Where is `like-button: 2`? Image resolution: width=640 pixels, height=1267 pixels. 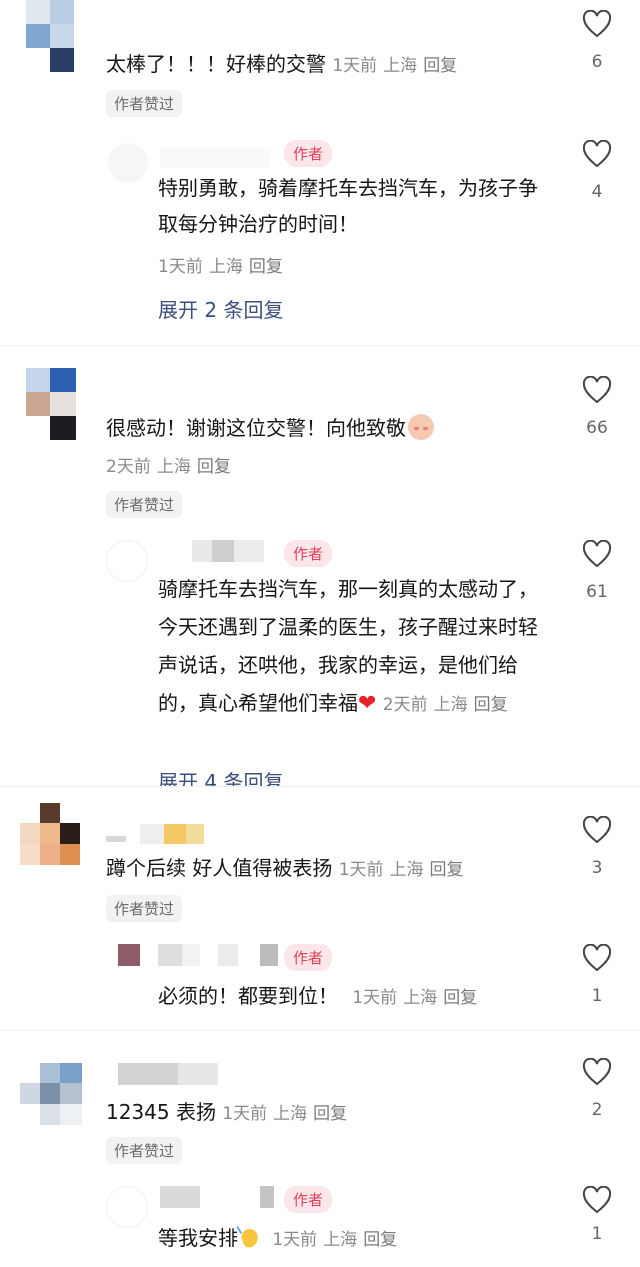 like-button: 2 is located at coordinates (597, 1089).